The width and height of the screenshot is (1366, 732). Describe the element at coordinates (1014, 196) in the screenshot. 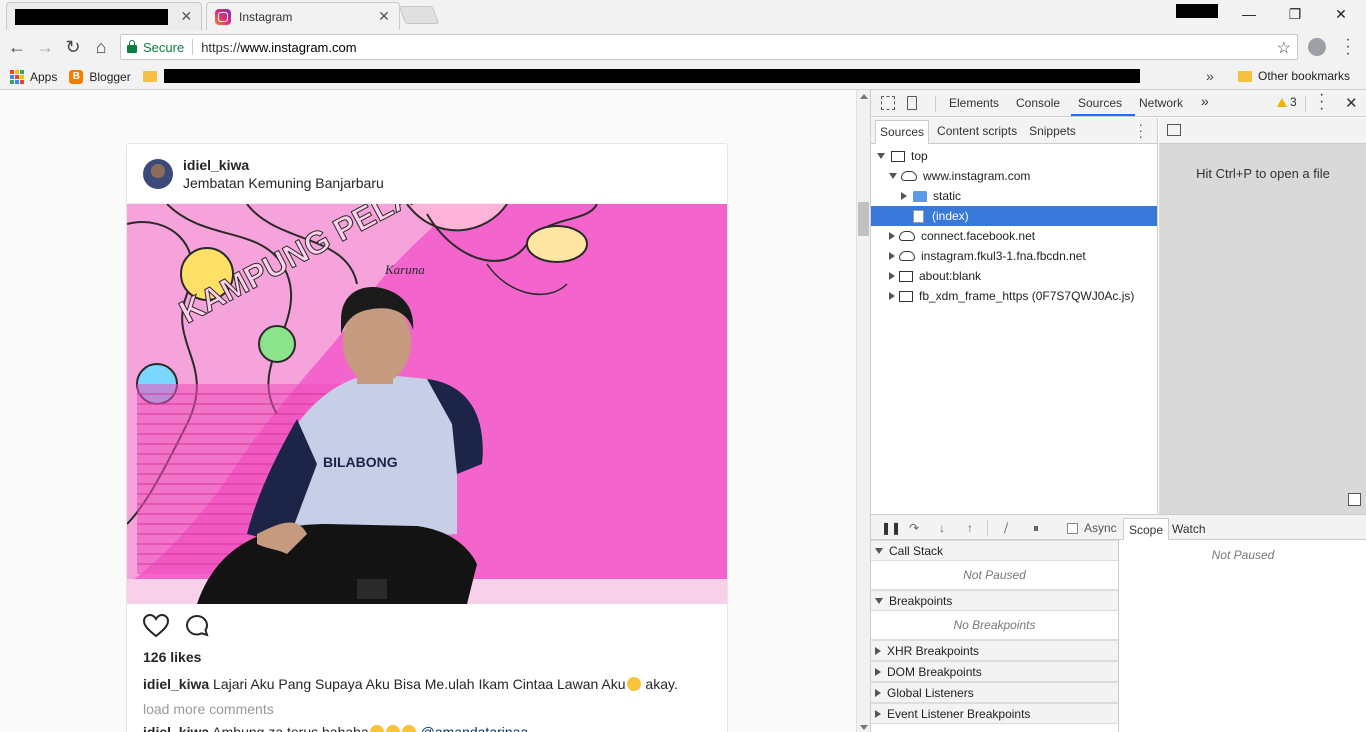

I see `tree-item-static: static` at that location.